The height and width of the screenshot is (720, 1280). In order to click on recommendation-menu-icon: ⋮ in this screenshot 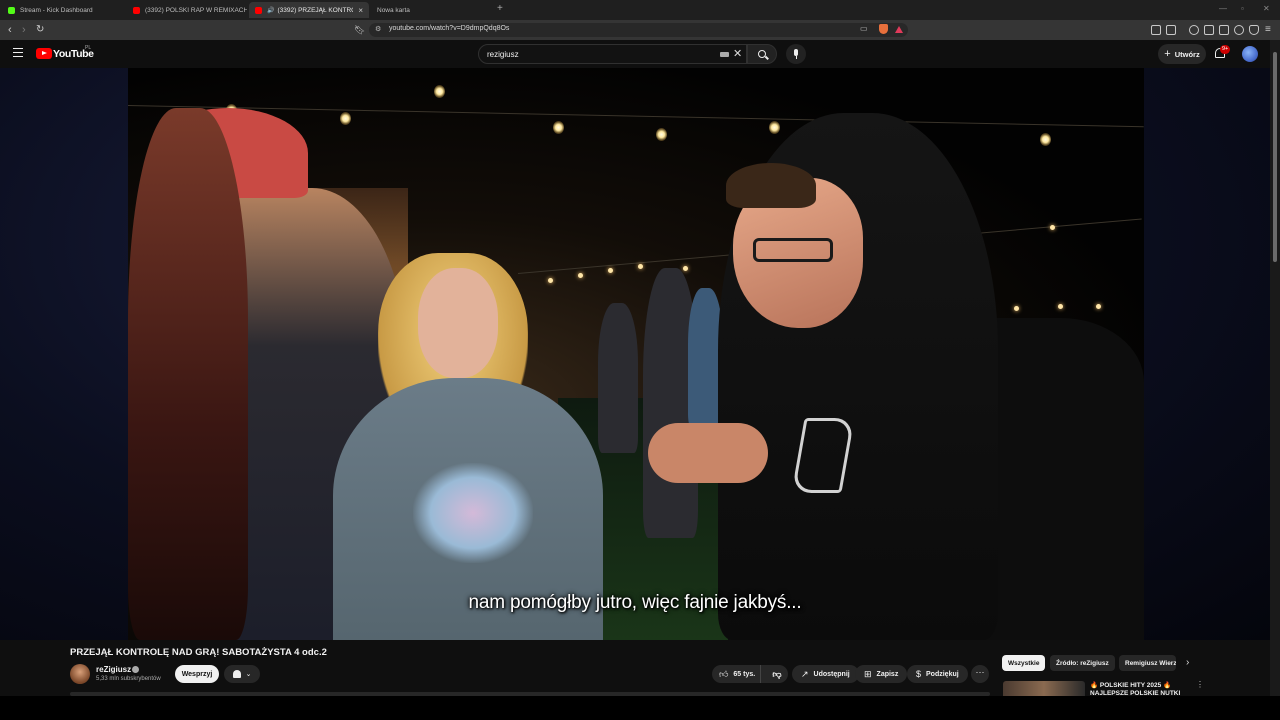, I will do `click(1200, 684)`.